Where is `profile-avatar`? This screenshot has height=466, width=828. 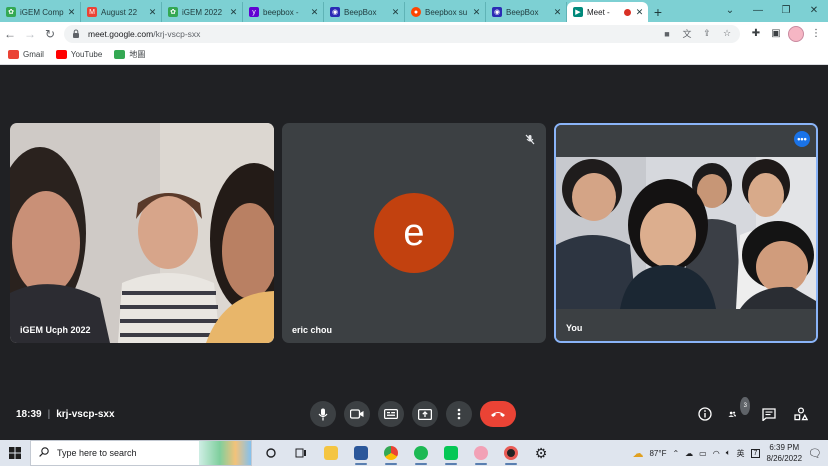
profile-avatar is located at coordinates (796, 33).